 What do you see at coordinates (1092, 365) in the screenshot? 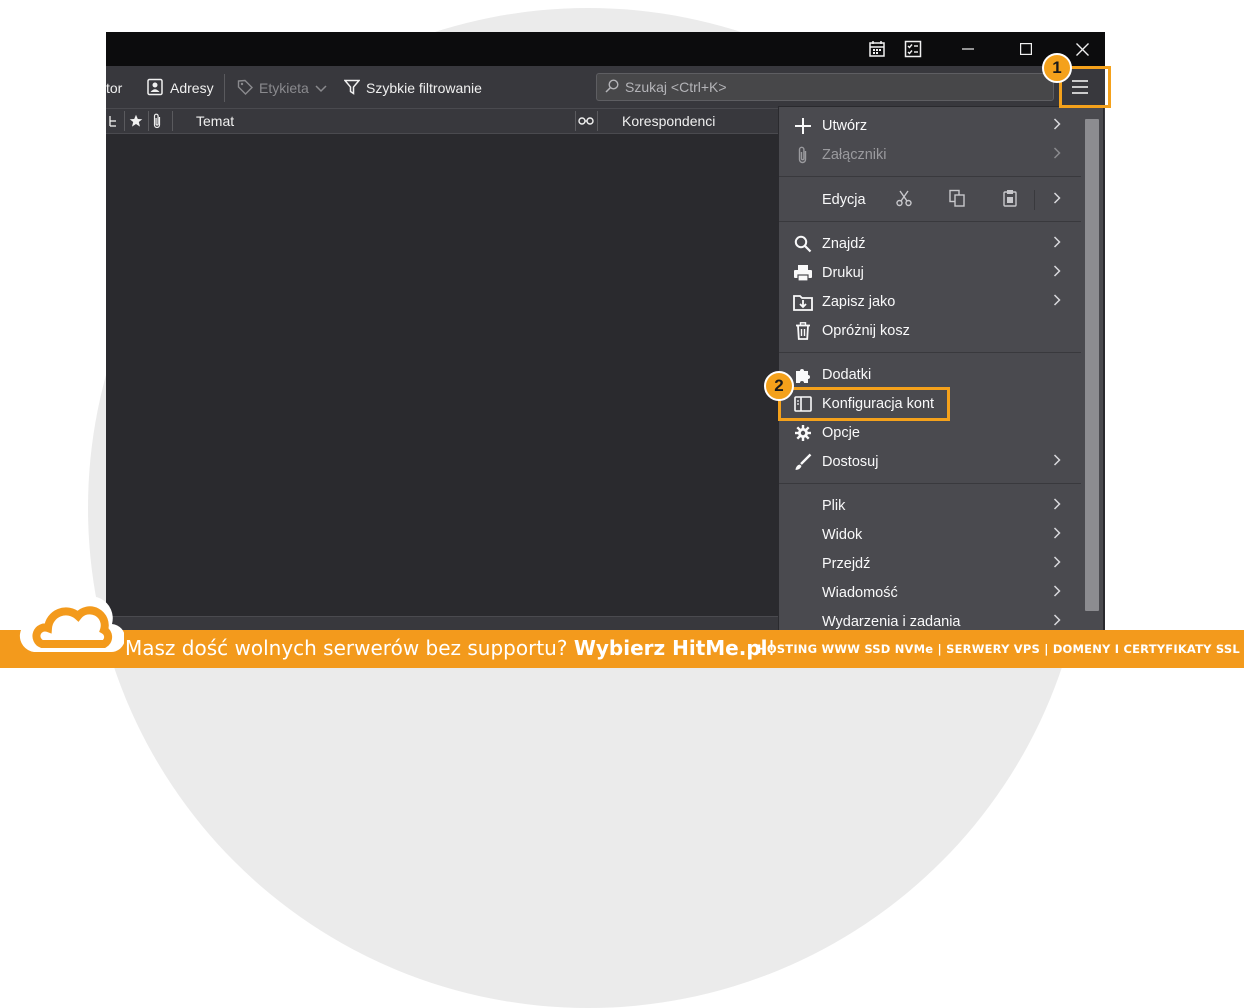
I see `menu-scrollbar-thumb` at bounding box center [1092, 365].